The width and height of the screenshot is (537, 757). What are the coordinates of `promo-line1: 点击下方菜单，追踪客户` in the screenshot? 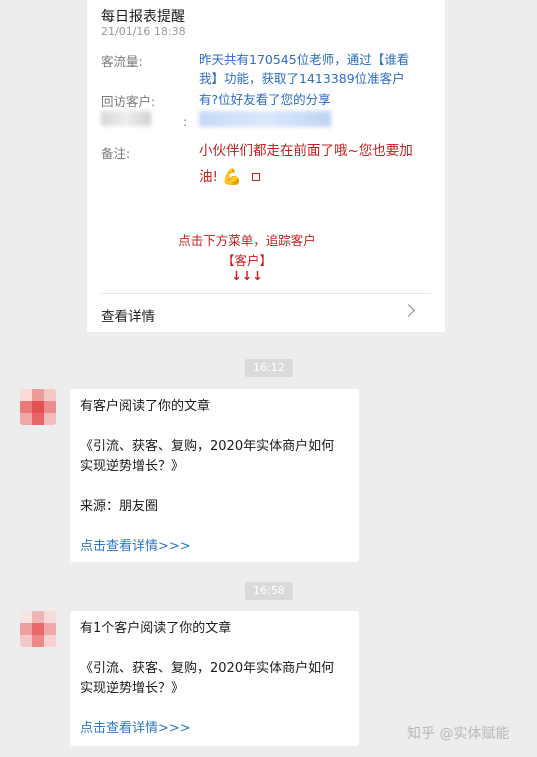 It's located at (247, 240).